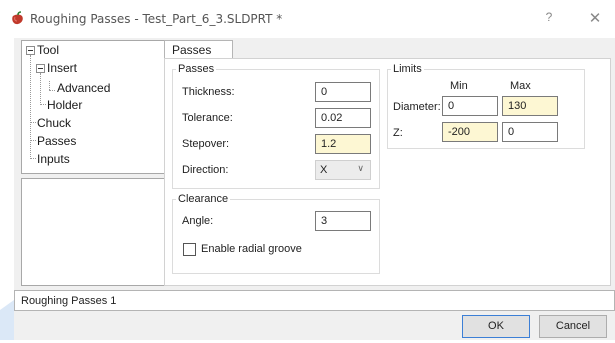 This screenshot has height=343, width=615. What do you see at coordinates (343, 221) in the screenshot?
I see `angle-field: 3` at bounding box center [343, 221].